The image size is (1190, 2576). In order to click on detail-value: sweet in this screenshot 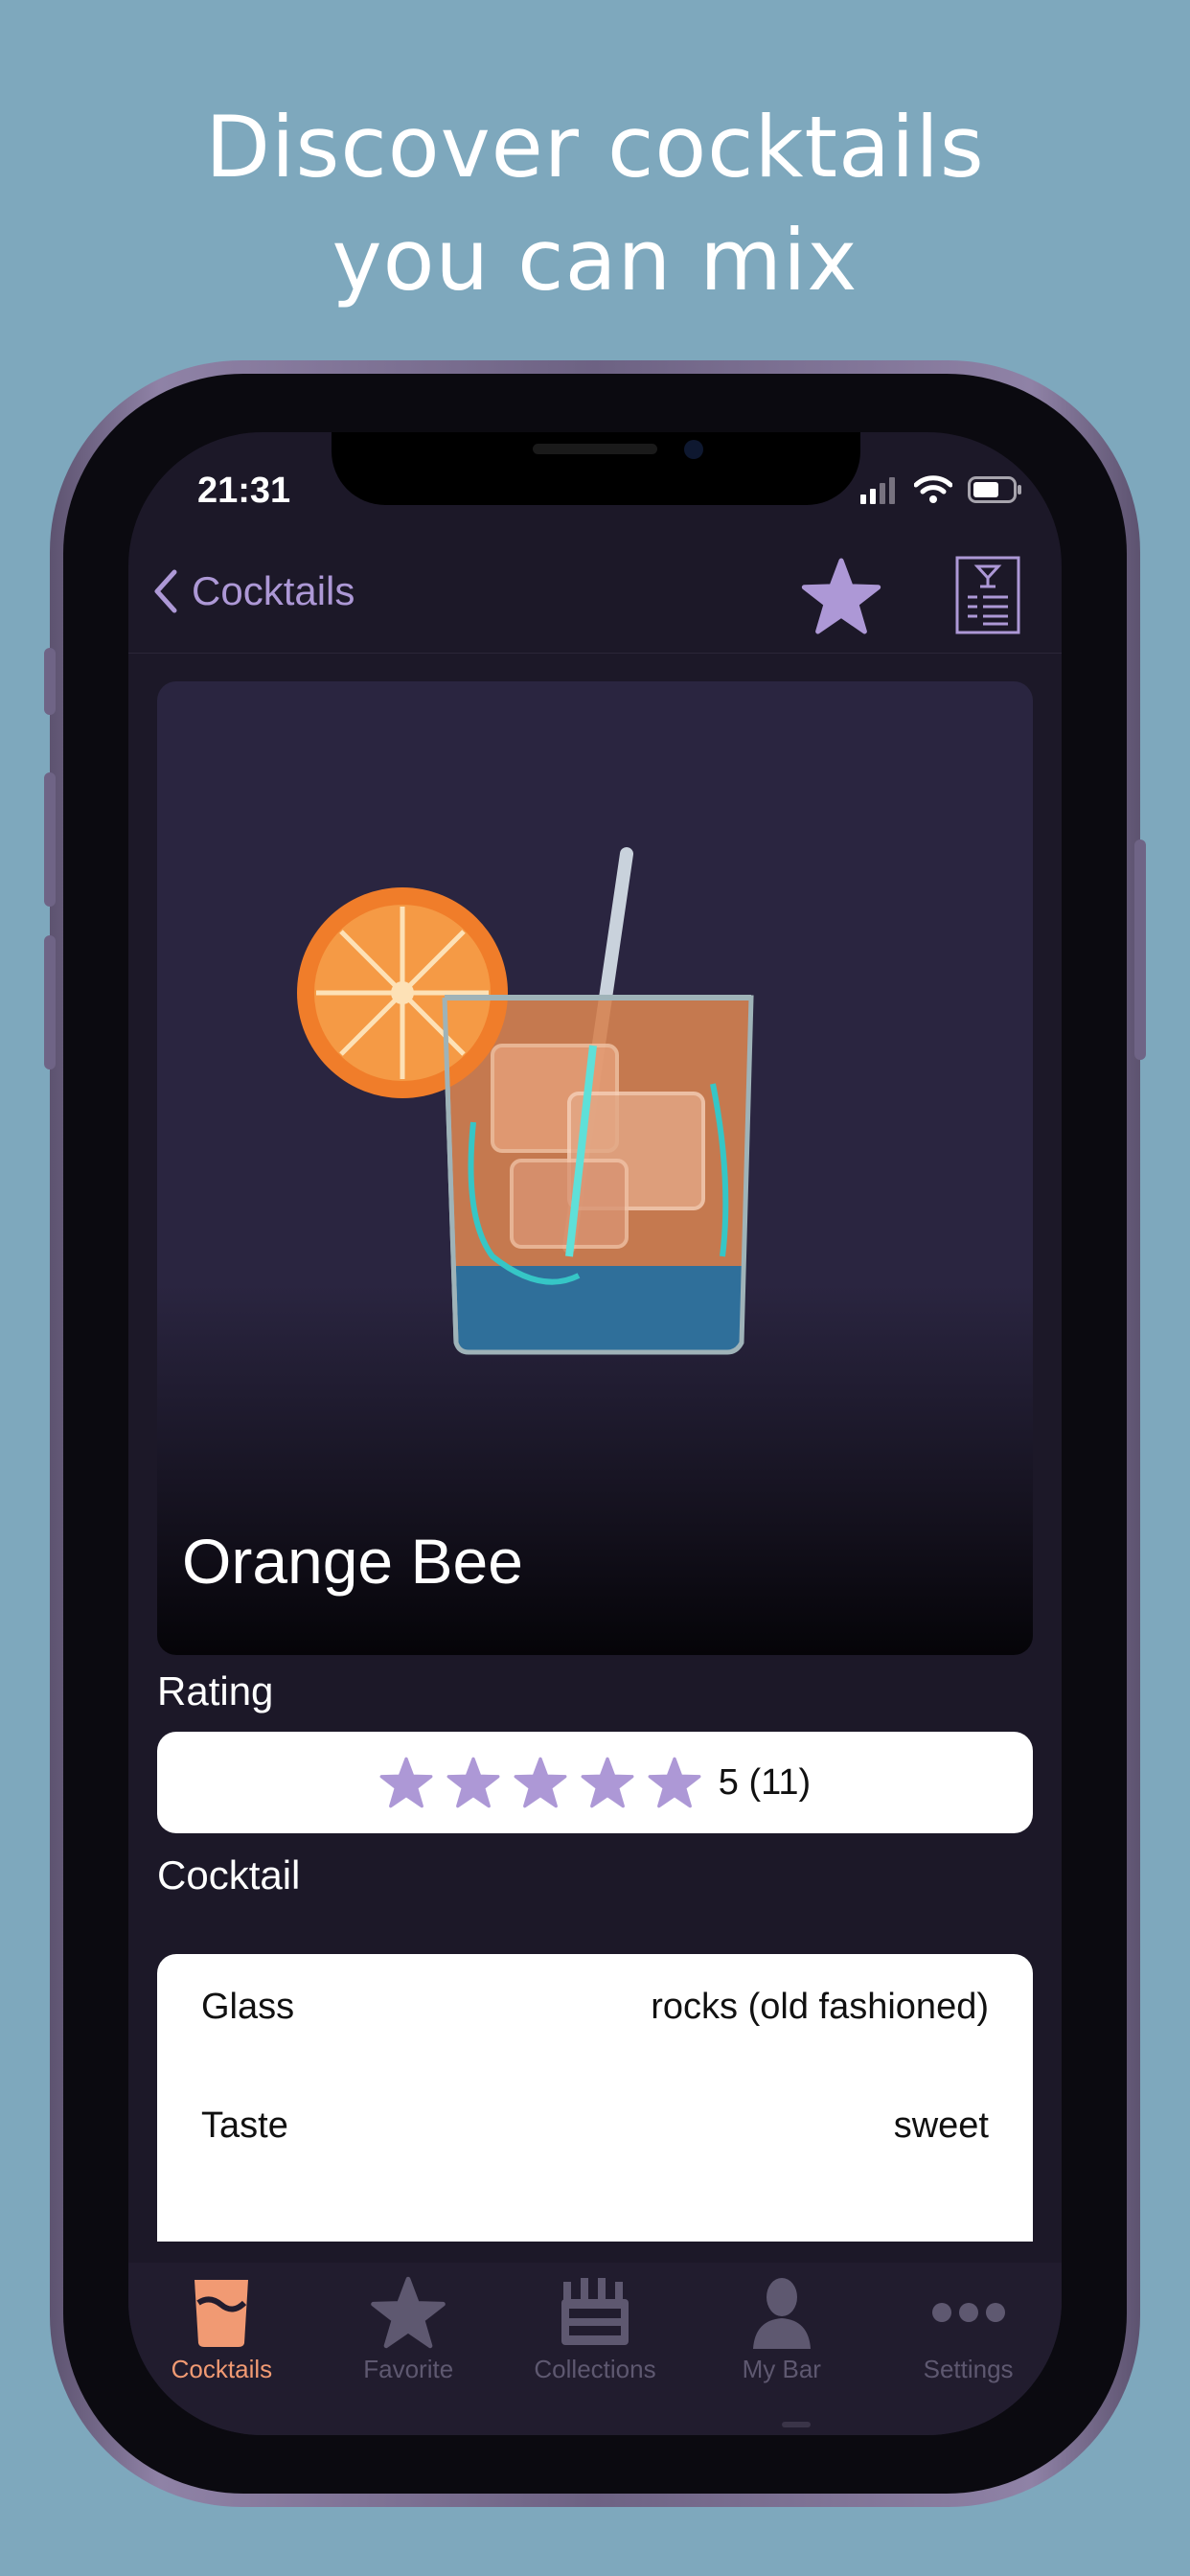, I will do `click(941, 2125)`.